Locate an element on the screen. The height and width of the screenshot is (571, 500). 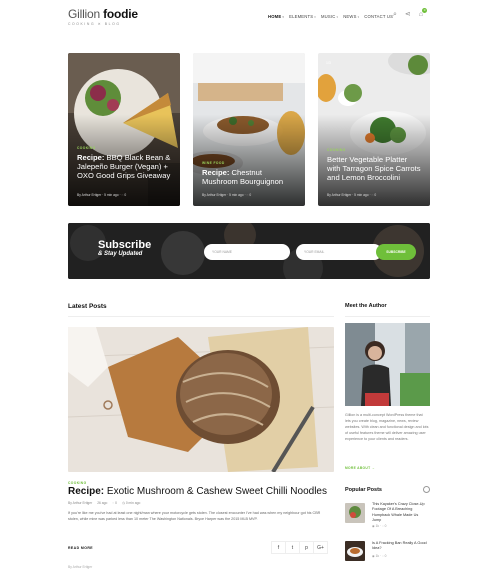
popular-heading: Popular Posts is located at coordinates (363, 490).